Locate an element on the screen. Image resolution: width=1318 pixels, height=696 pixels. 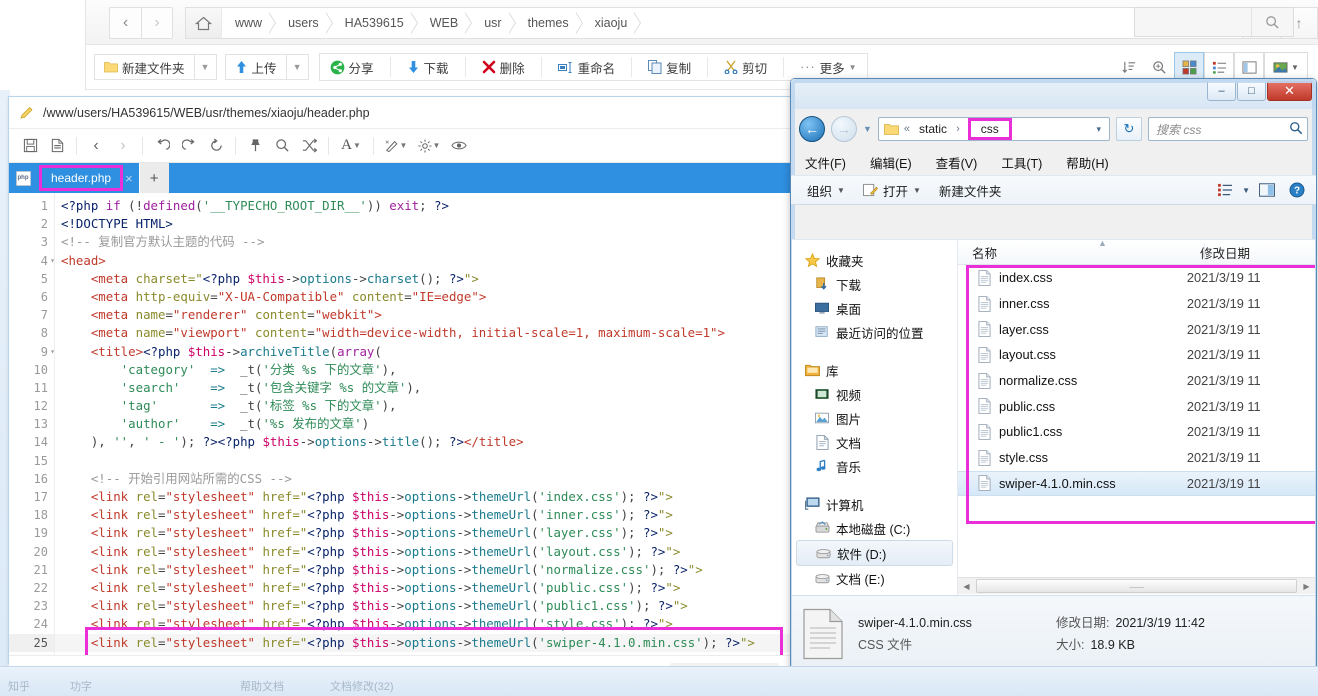
scroll-left-arrow: ◀ is located at coordinates (966, 586).